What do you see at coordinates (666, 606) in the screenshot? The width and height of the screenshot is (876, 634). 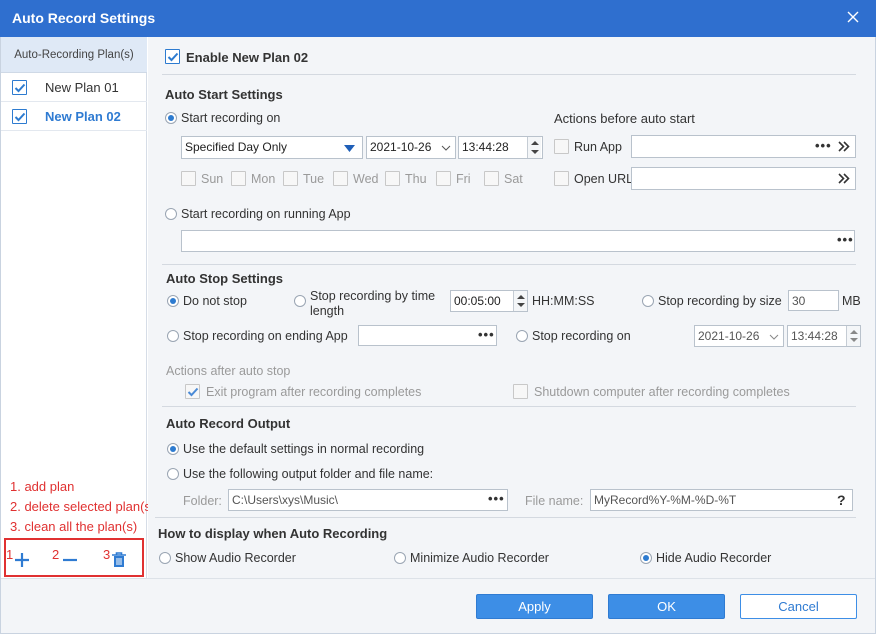 I see `ok-button: OK` at bounding box center [666, 606].